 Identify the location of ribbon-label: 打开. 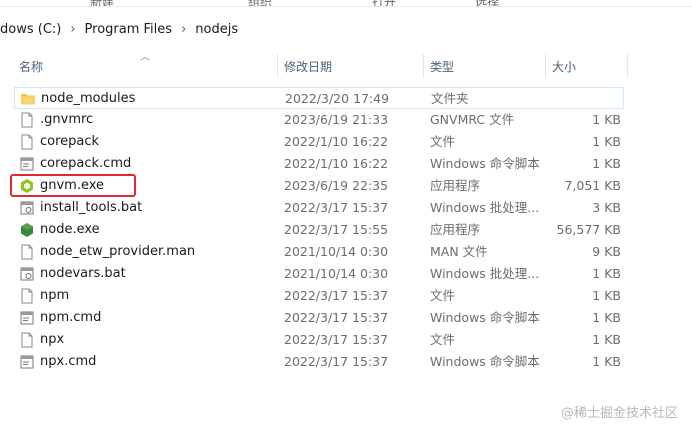
(384, 3).